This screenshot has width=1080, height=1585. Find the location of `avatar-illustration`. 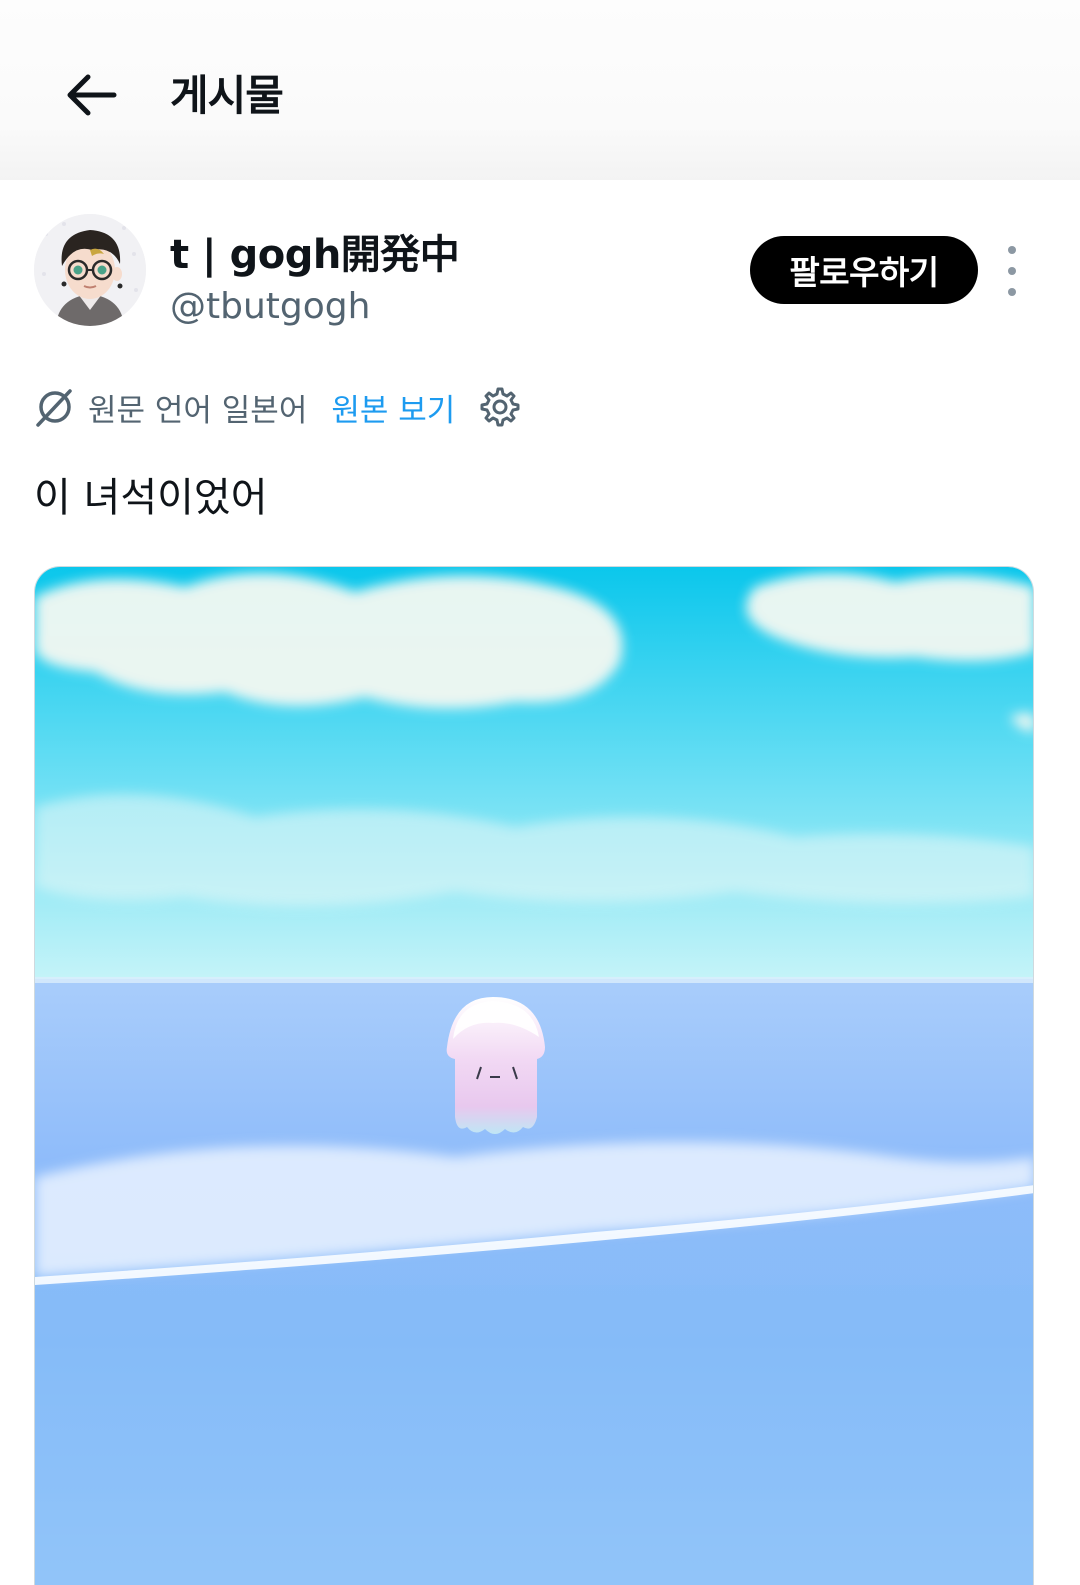

avatar-illustration is located at coordinates (90, 270).